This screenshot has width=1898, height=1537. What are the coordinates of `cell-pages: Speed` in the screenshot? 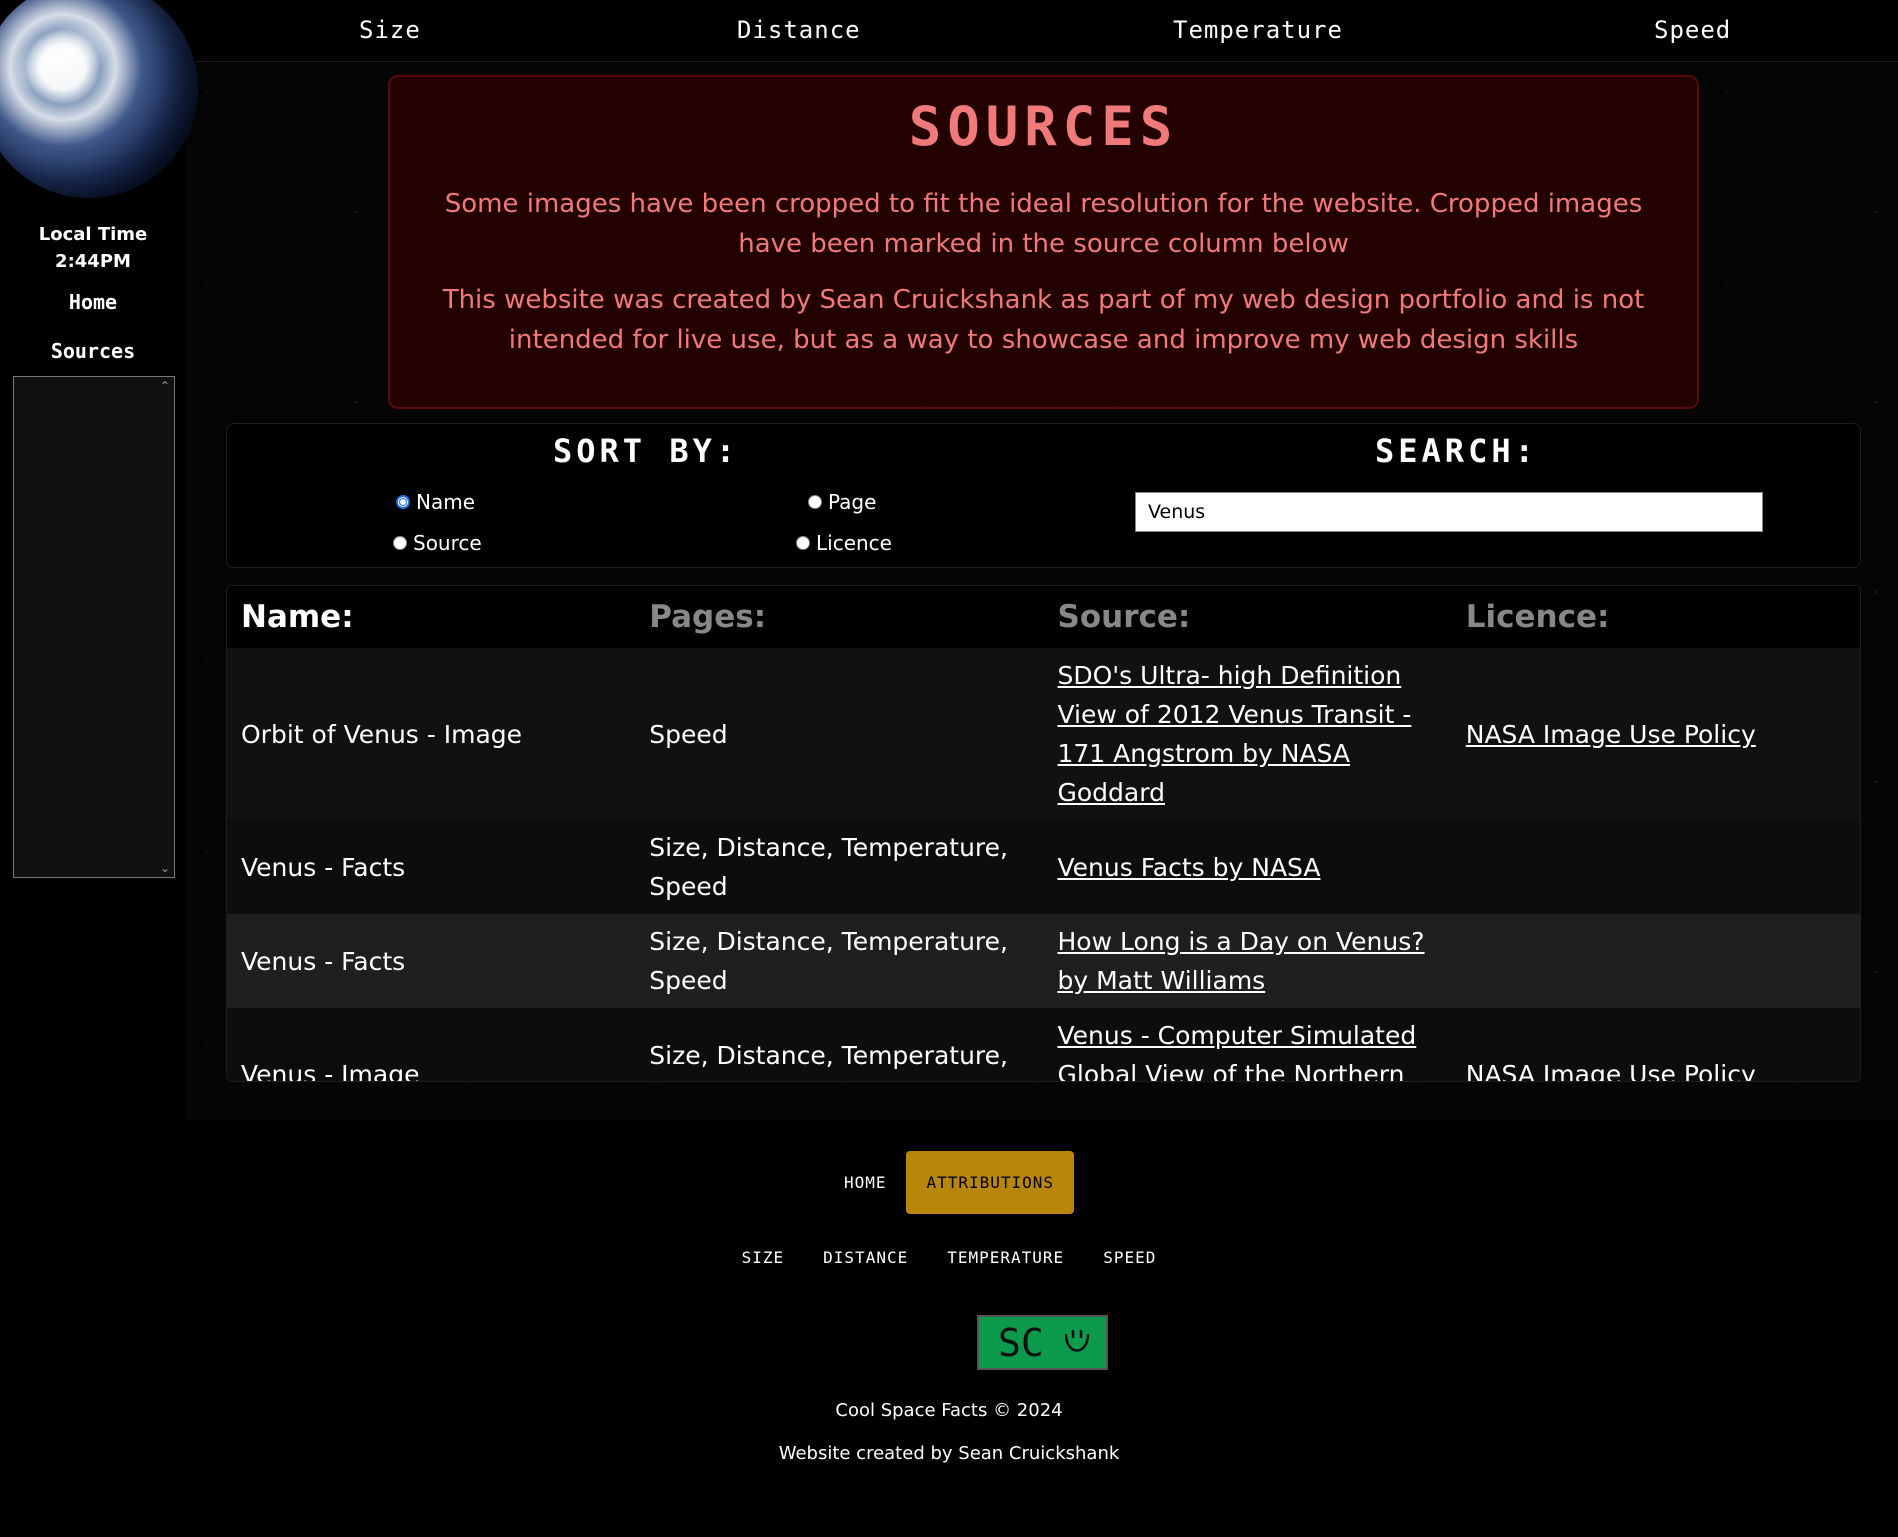 It's located at (839, 734).